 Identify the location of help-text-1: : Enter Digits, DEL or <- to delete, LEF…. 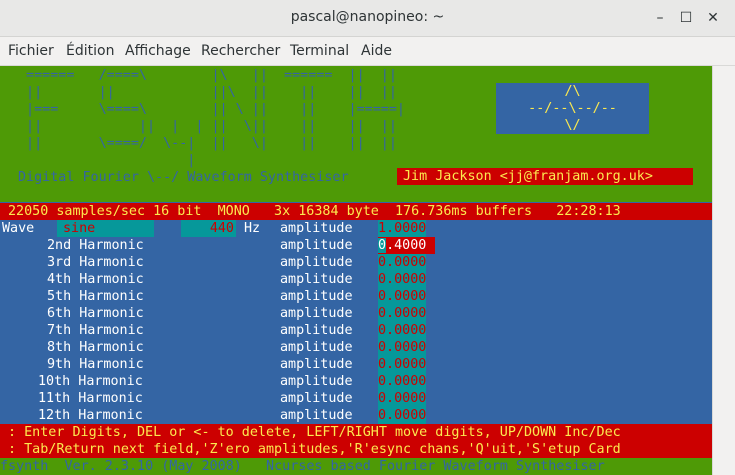
(314, 432).